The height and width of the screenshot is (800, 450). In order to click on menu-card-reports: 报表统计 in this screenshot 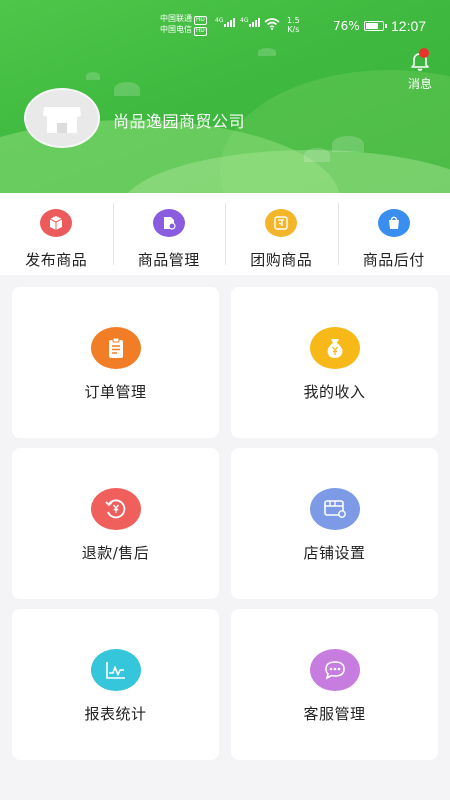, I will do `click(115, 684)`.